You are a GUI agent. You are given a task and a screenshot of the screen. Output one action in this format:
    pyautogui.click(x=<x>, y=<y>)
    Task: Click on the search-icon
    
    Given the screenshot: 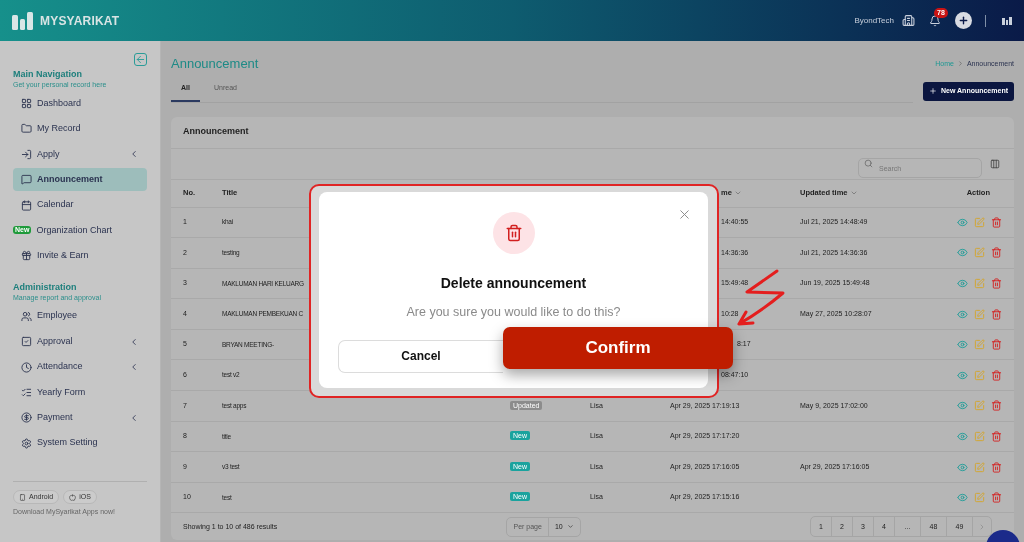 What is the action you would take?
    pyautogui.click(x=868, y=163)
    